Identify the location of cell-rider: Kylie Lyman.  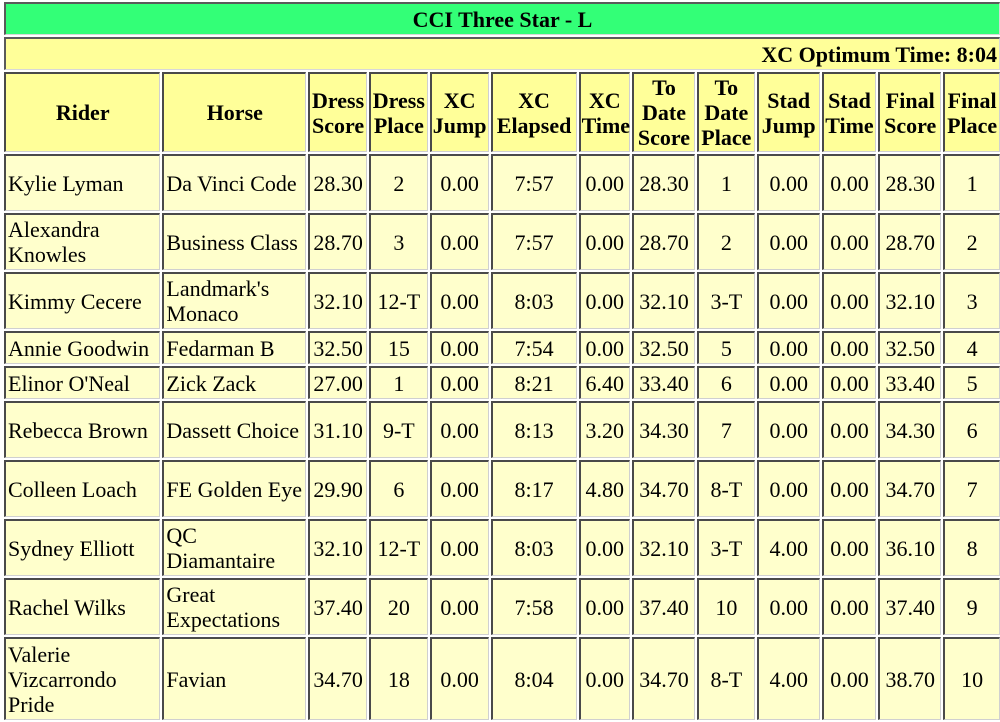
(82, 182).